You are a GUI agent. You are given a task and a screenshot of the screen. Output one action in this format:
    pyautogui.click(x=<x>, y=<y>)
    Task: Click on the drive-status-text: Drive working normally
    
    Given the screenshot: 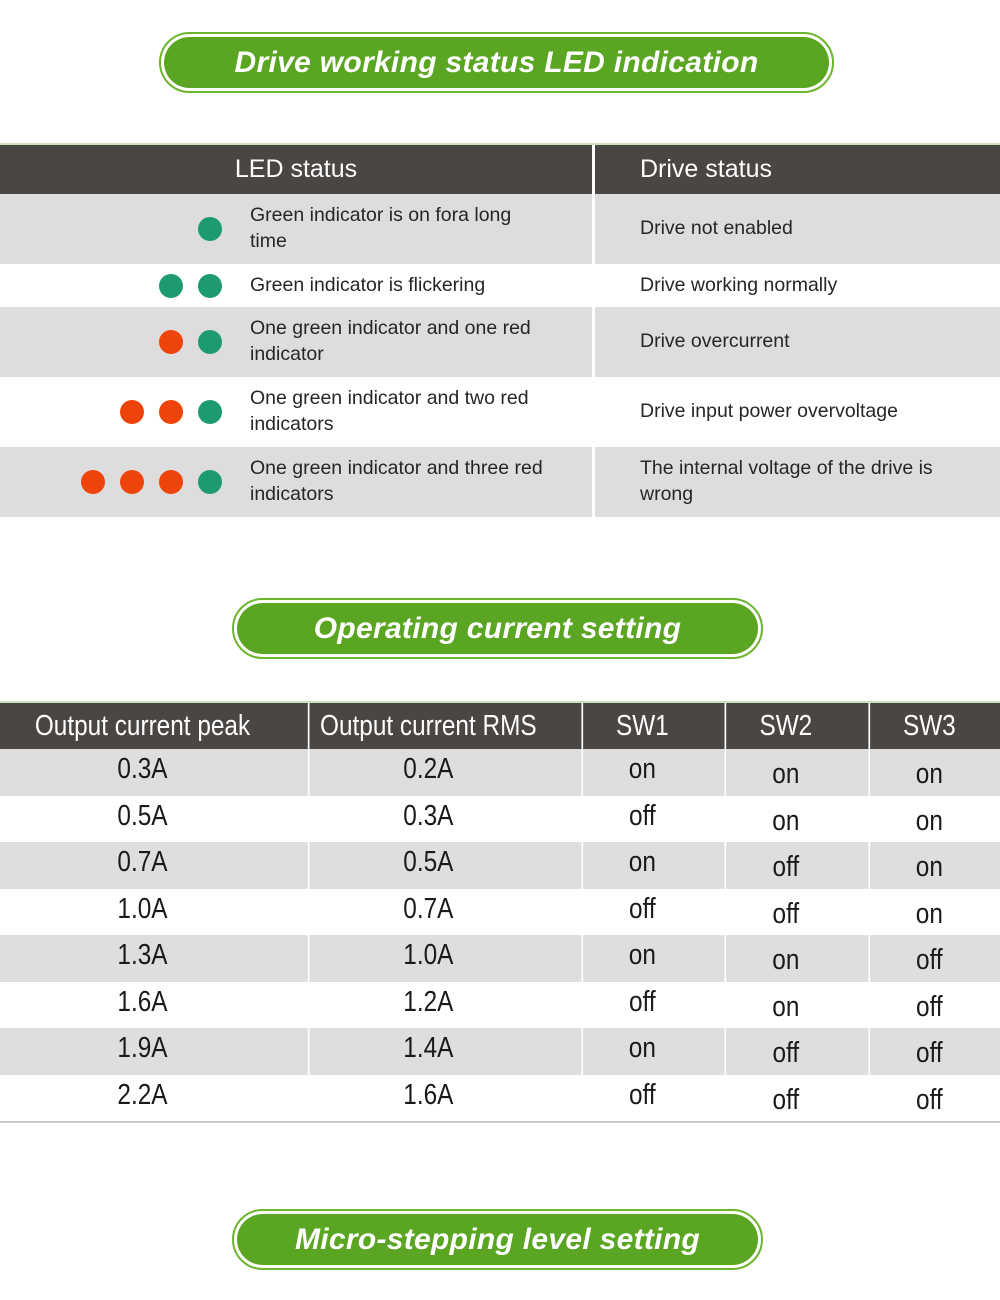 What is the action you would take?
    pyautogui.click(x=796, y=285)
    